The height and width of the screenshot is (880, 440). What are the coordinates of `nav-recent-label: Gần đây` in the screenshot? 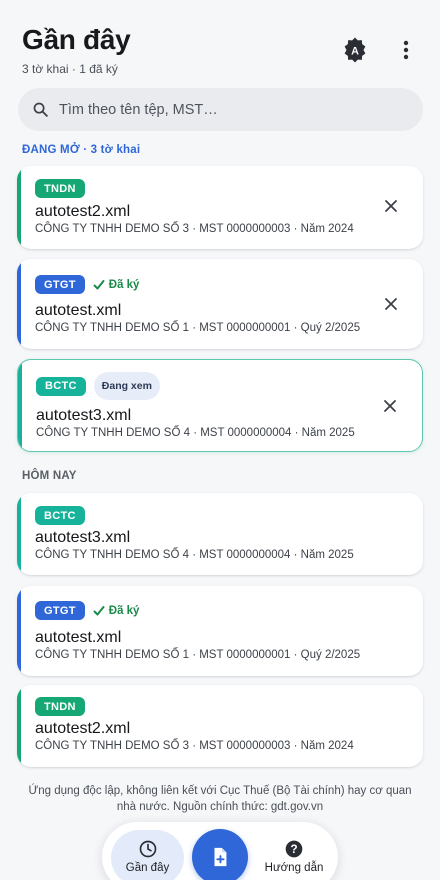 It's located at (147, 868).